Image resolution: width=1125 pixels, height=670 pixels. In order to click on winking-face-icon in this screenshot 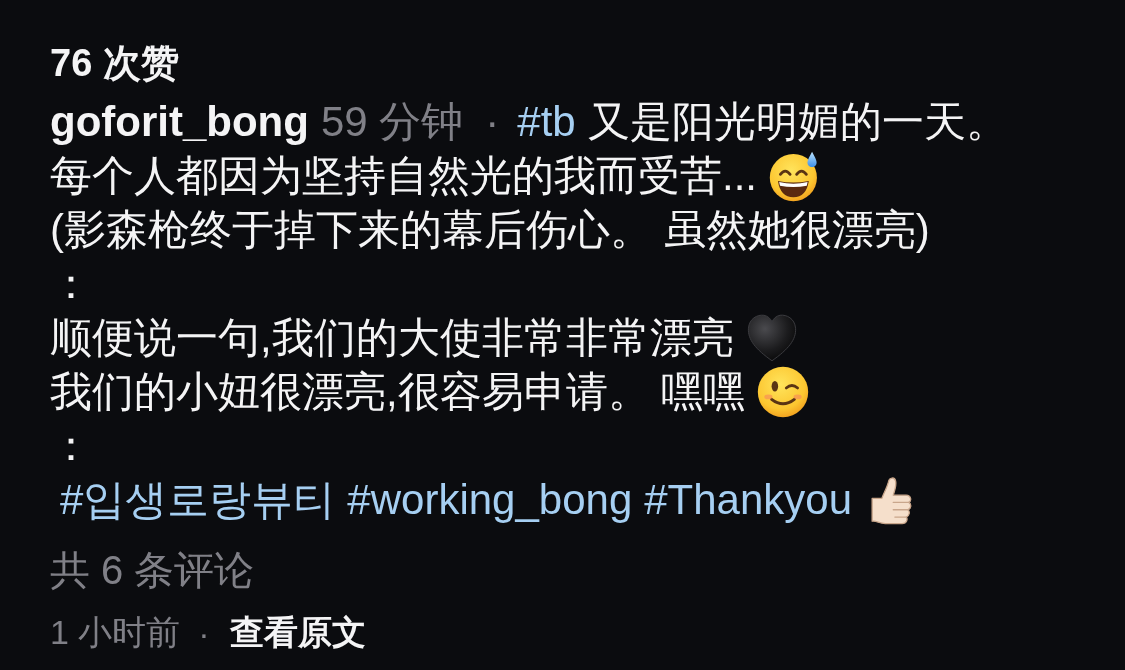, I will do `click(783, 392)`.